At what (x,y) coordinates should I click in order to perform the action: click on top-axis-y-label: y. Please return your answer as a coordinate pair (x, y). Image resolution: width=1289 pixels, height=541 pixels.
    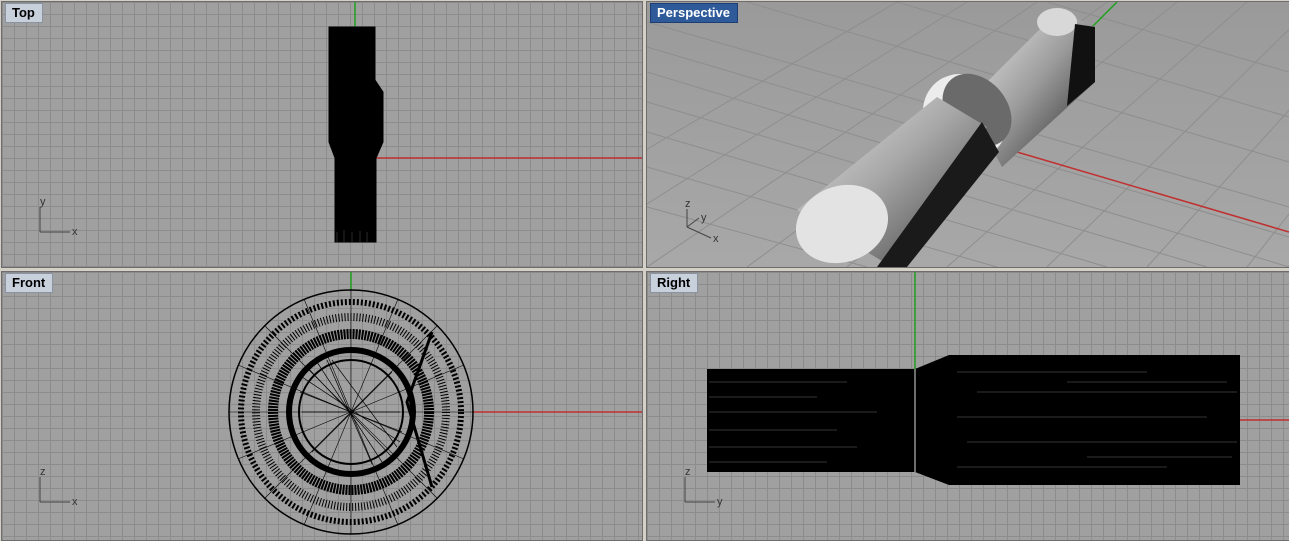
    Looking at the image, I should click on (43, 202).